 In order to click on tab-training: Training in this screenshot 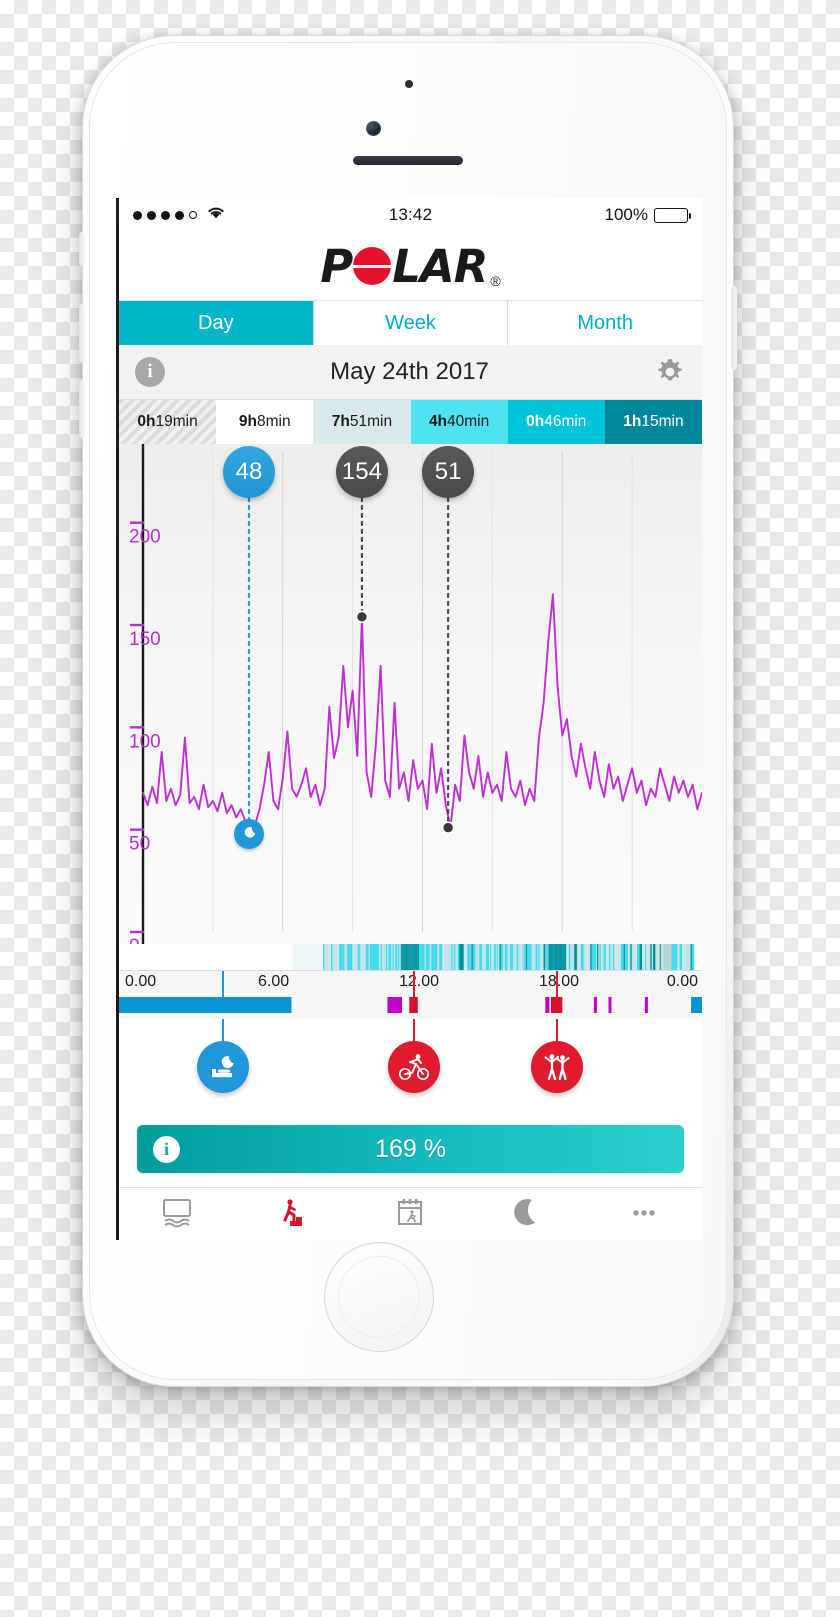, I will do `click(410, 1214)`.